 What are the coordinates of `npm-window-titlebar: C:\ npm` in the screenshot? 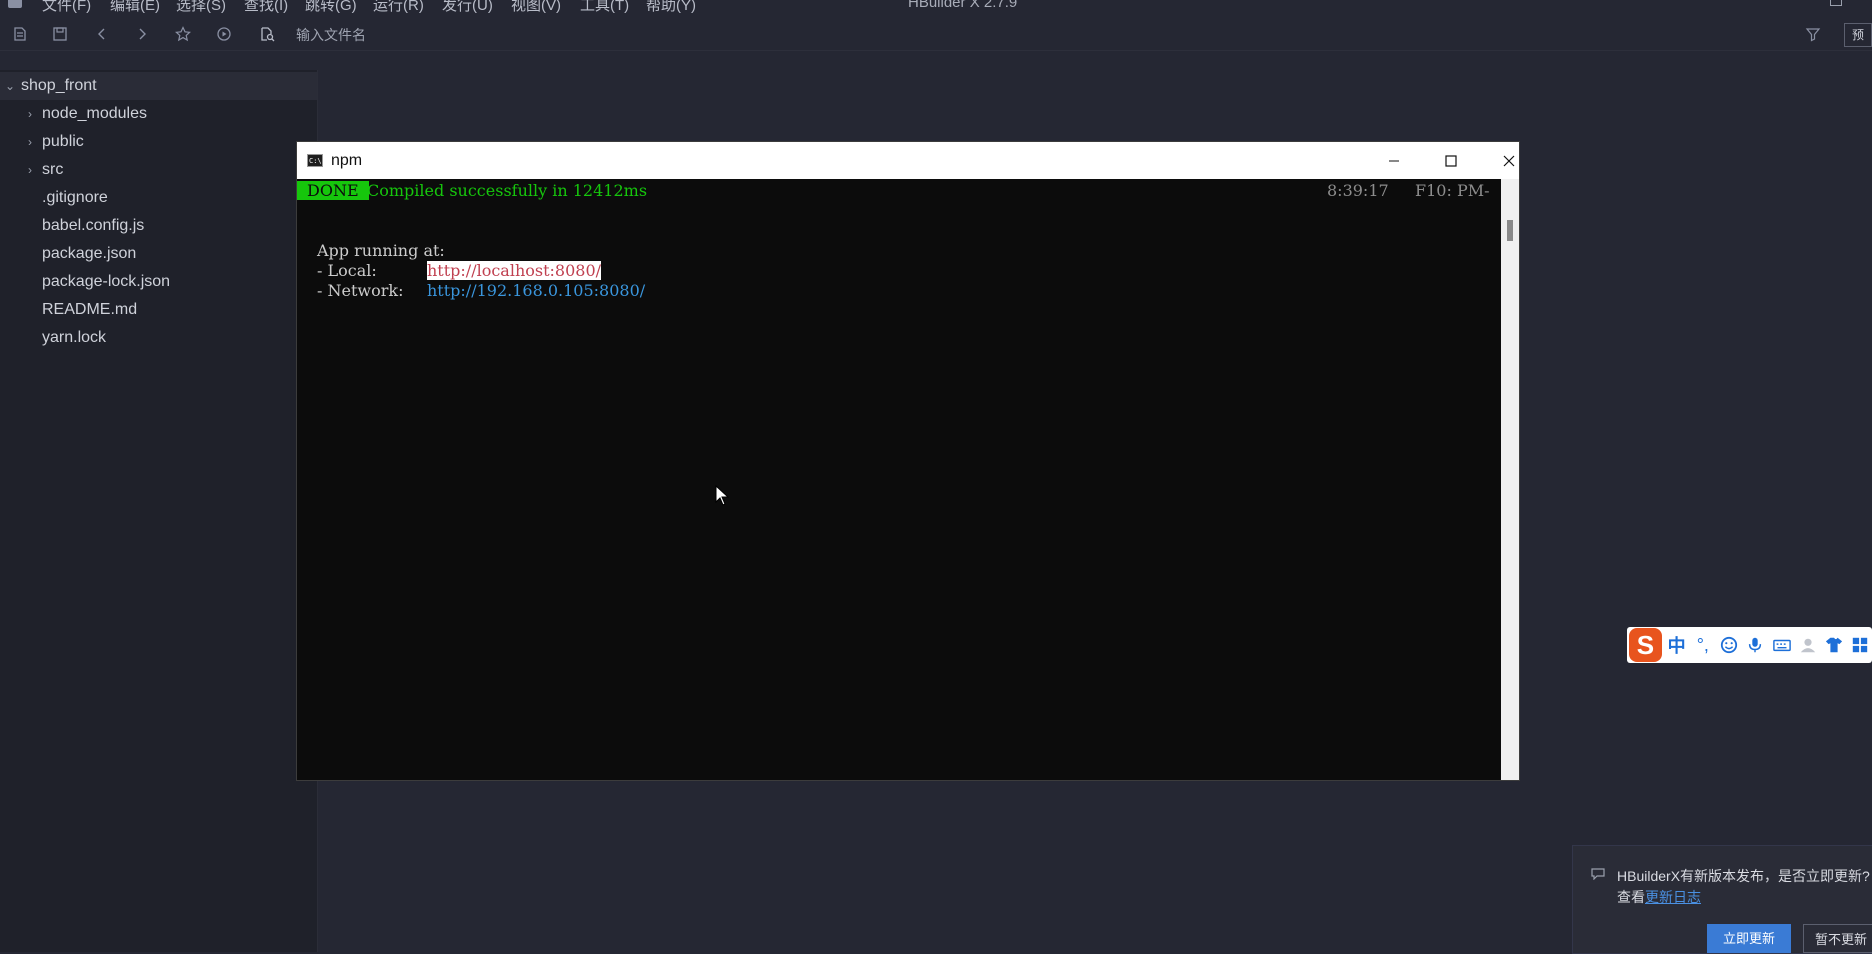 It's located at (908, 160).